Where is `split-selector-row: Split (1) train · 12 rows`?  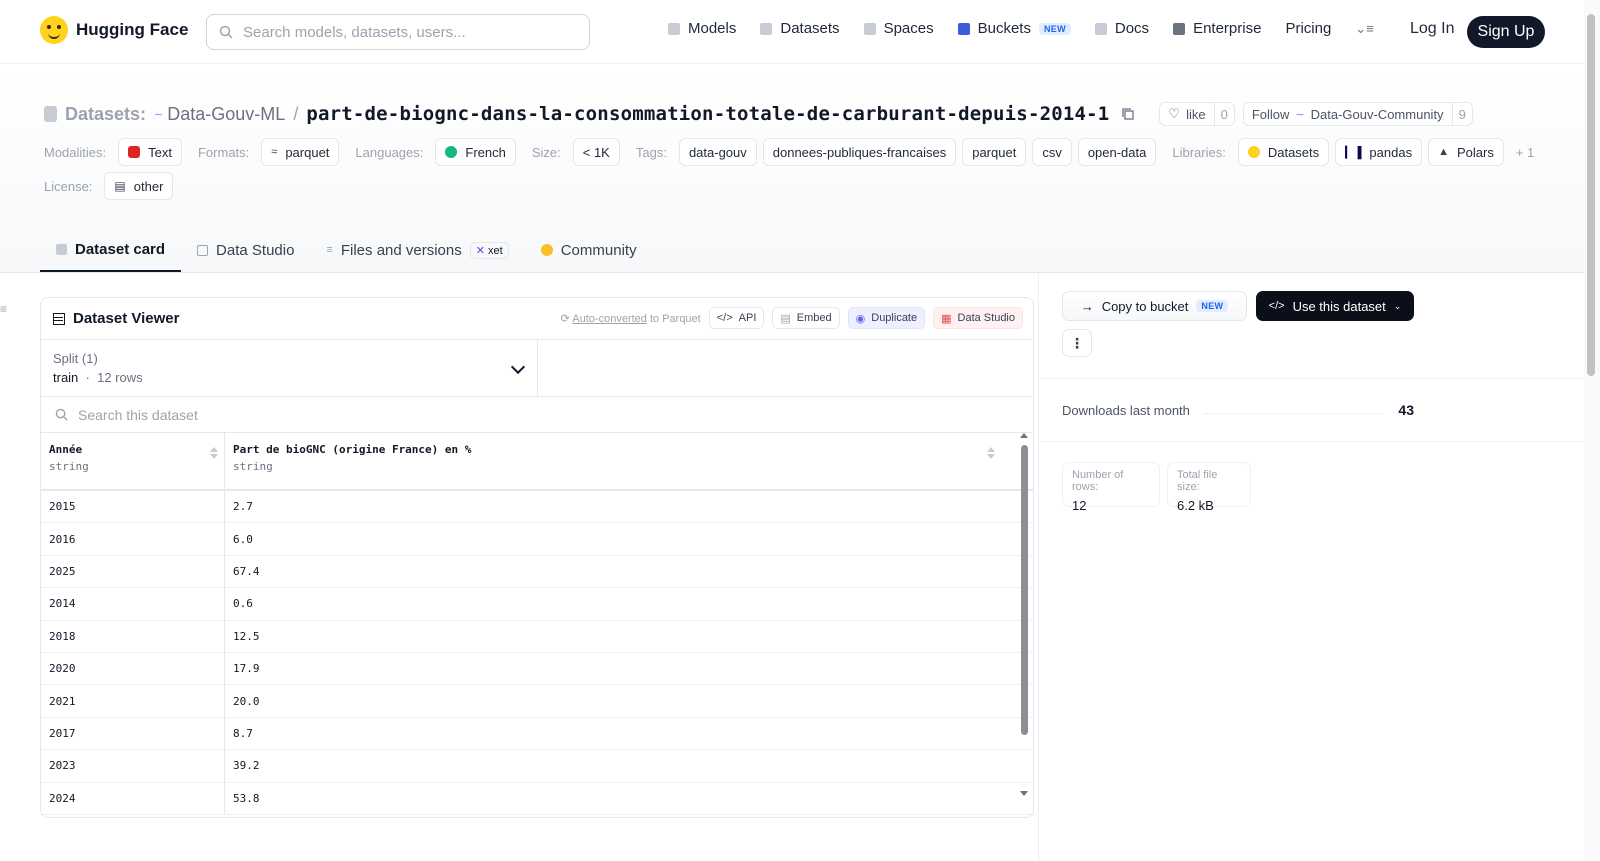 split-selector-row: Split (1) train · 12 rows is located at coordinates (537, 368).